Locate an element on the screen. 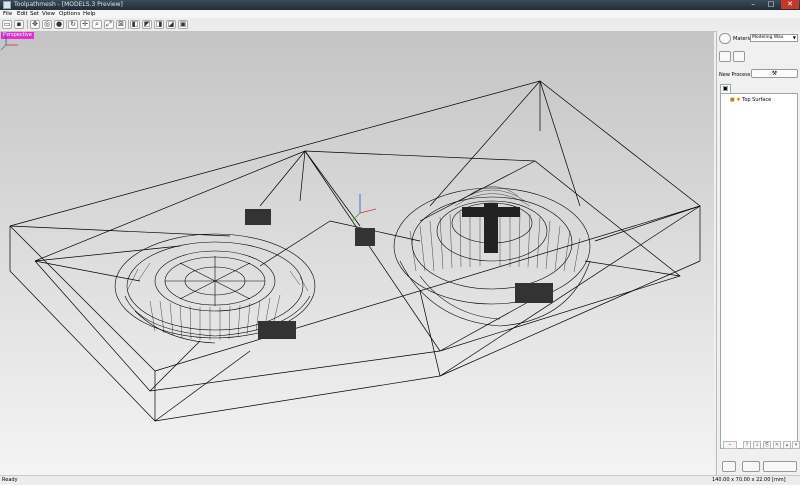 The image size is (800, 485). move-icon: ✛ is located at coordinates (85, 24).